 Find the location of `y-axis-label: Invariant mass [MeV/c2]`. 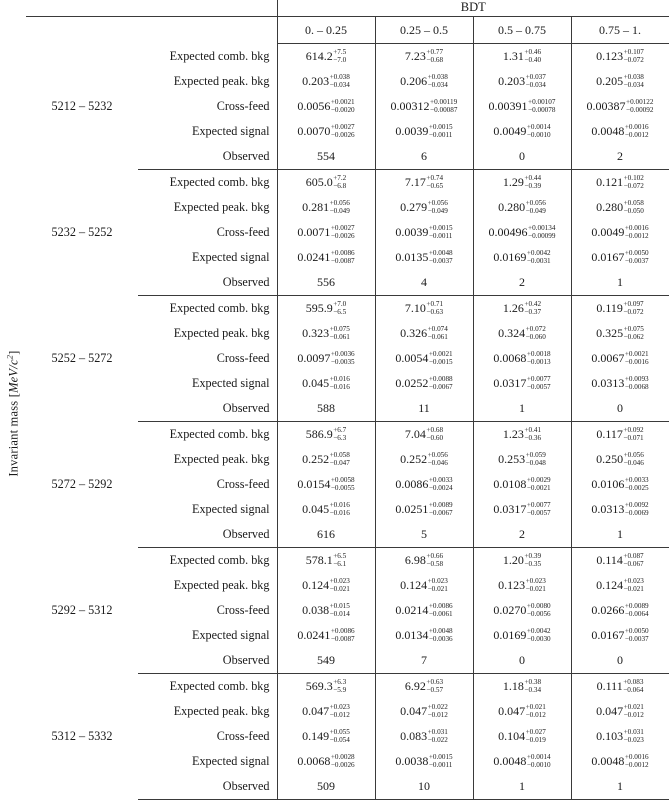

y-axis-label: Invariant mass [MeV/c2] is located at coordinates (12, 414).